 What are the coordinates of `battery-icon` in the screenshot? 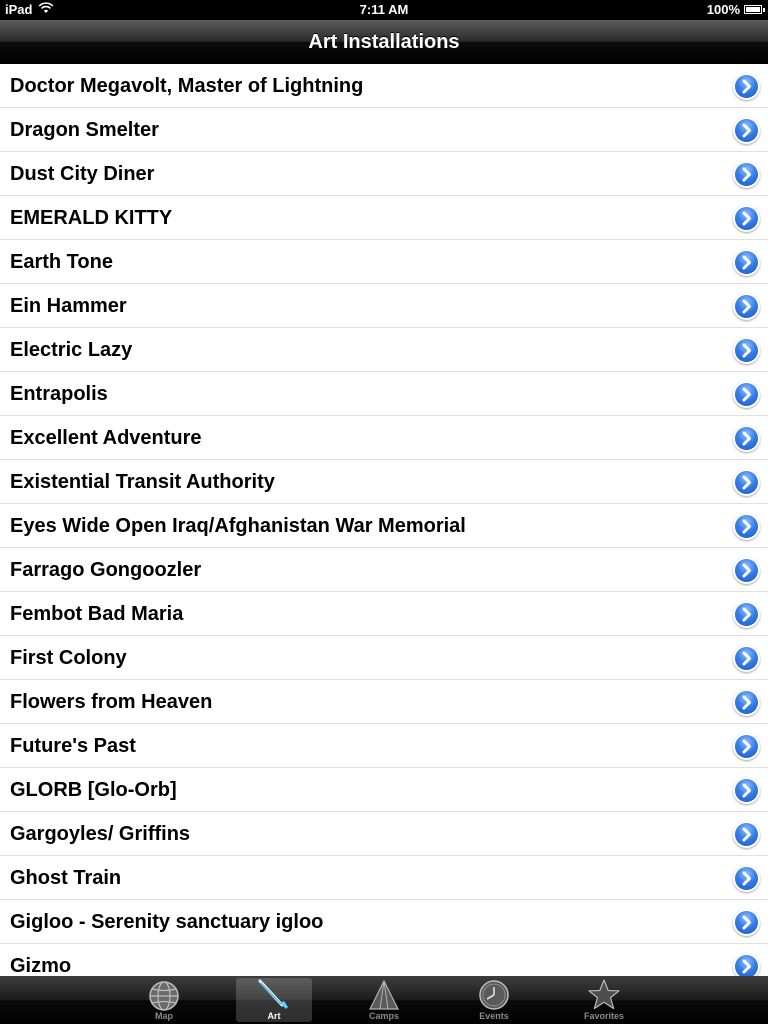 It's located at (754, 9).